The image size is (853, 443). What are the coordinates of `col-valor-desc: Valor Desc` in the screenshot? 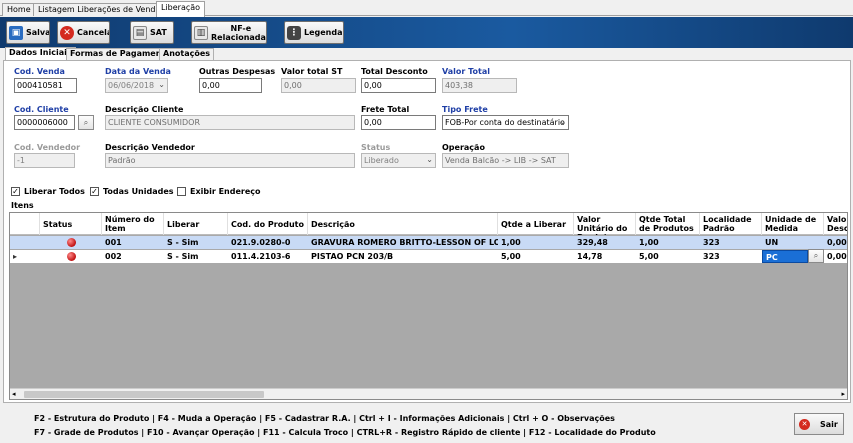 It's located at (835, 224).